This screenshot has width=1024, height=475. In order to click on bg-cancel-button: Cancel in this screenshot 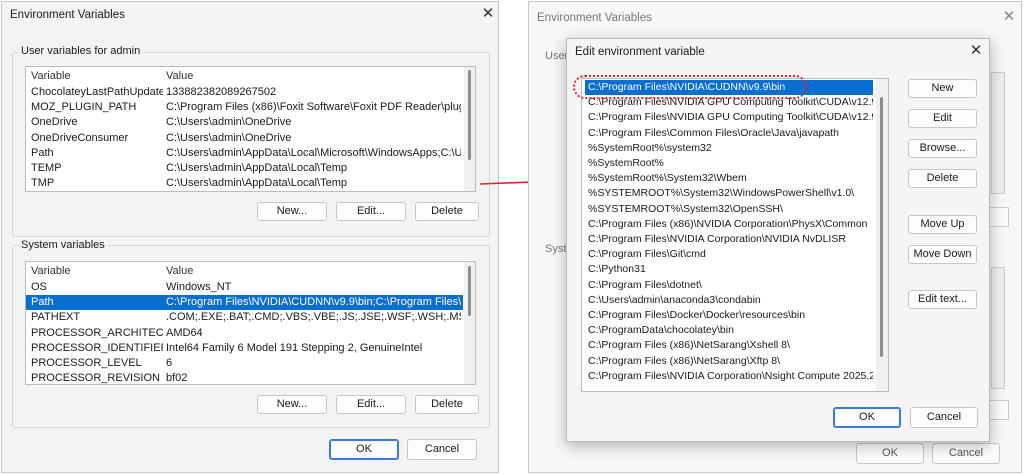, I will do `click(966, 453)`.